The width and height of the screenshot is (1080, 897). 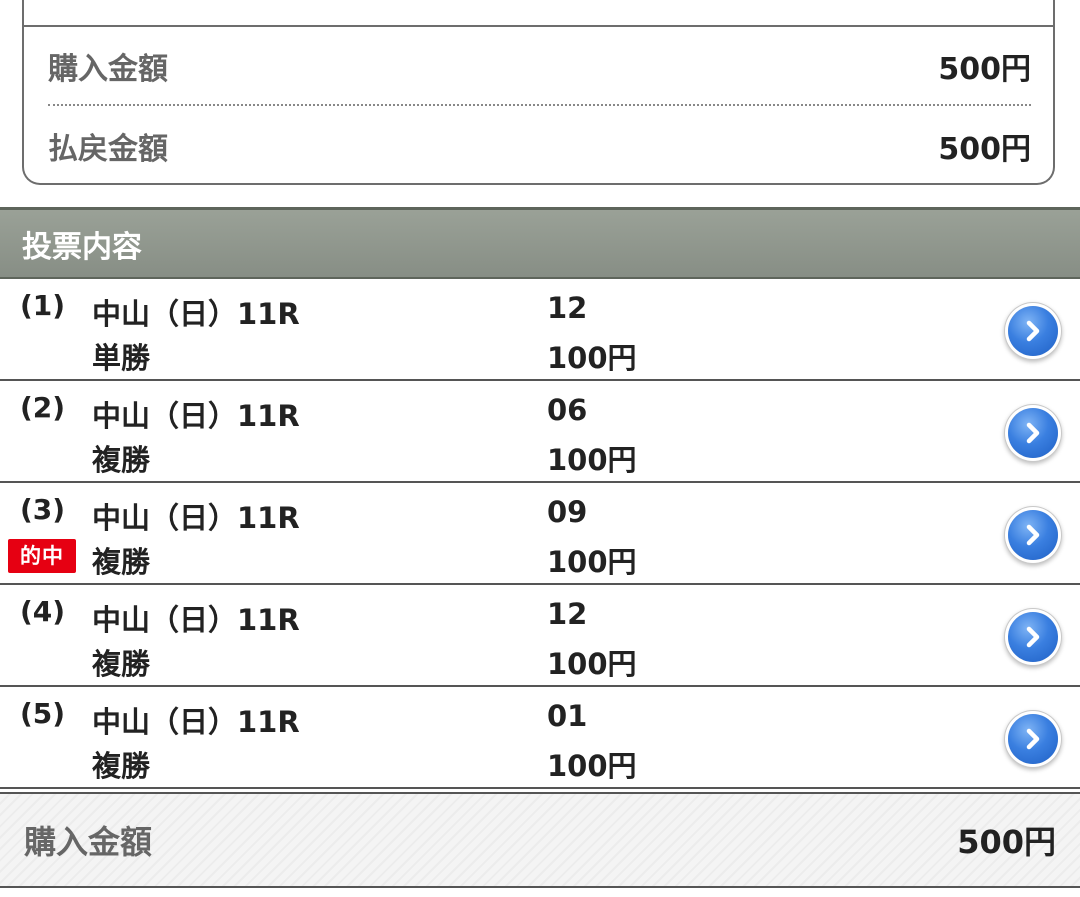 What do you see at coordinates (43, 407) in the screenshot?
I see `bet-index: (2)` at bounding box center [43, 407].